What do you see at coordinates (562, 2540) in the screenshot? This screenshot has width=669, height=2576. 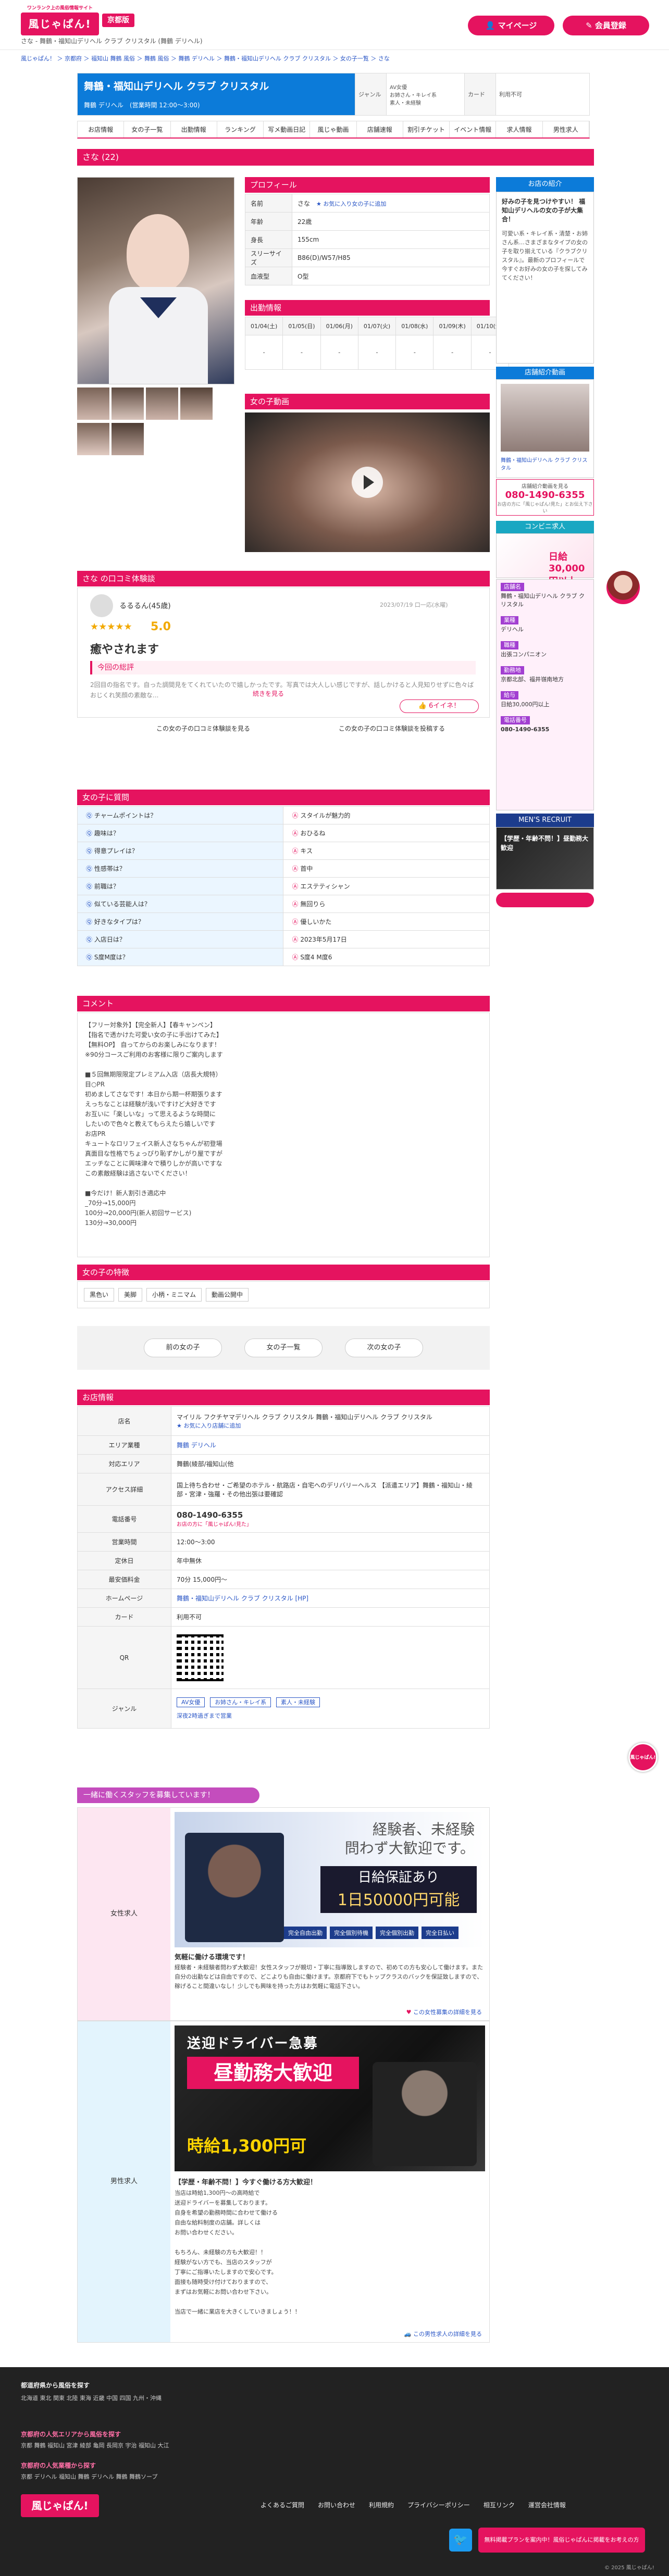 I see `advertise-button: 無料掲載プランを案内中！風俗じゃぱんに掲載をお考えの方` at bounding box center [562, 2540].